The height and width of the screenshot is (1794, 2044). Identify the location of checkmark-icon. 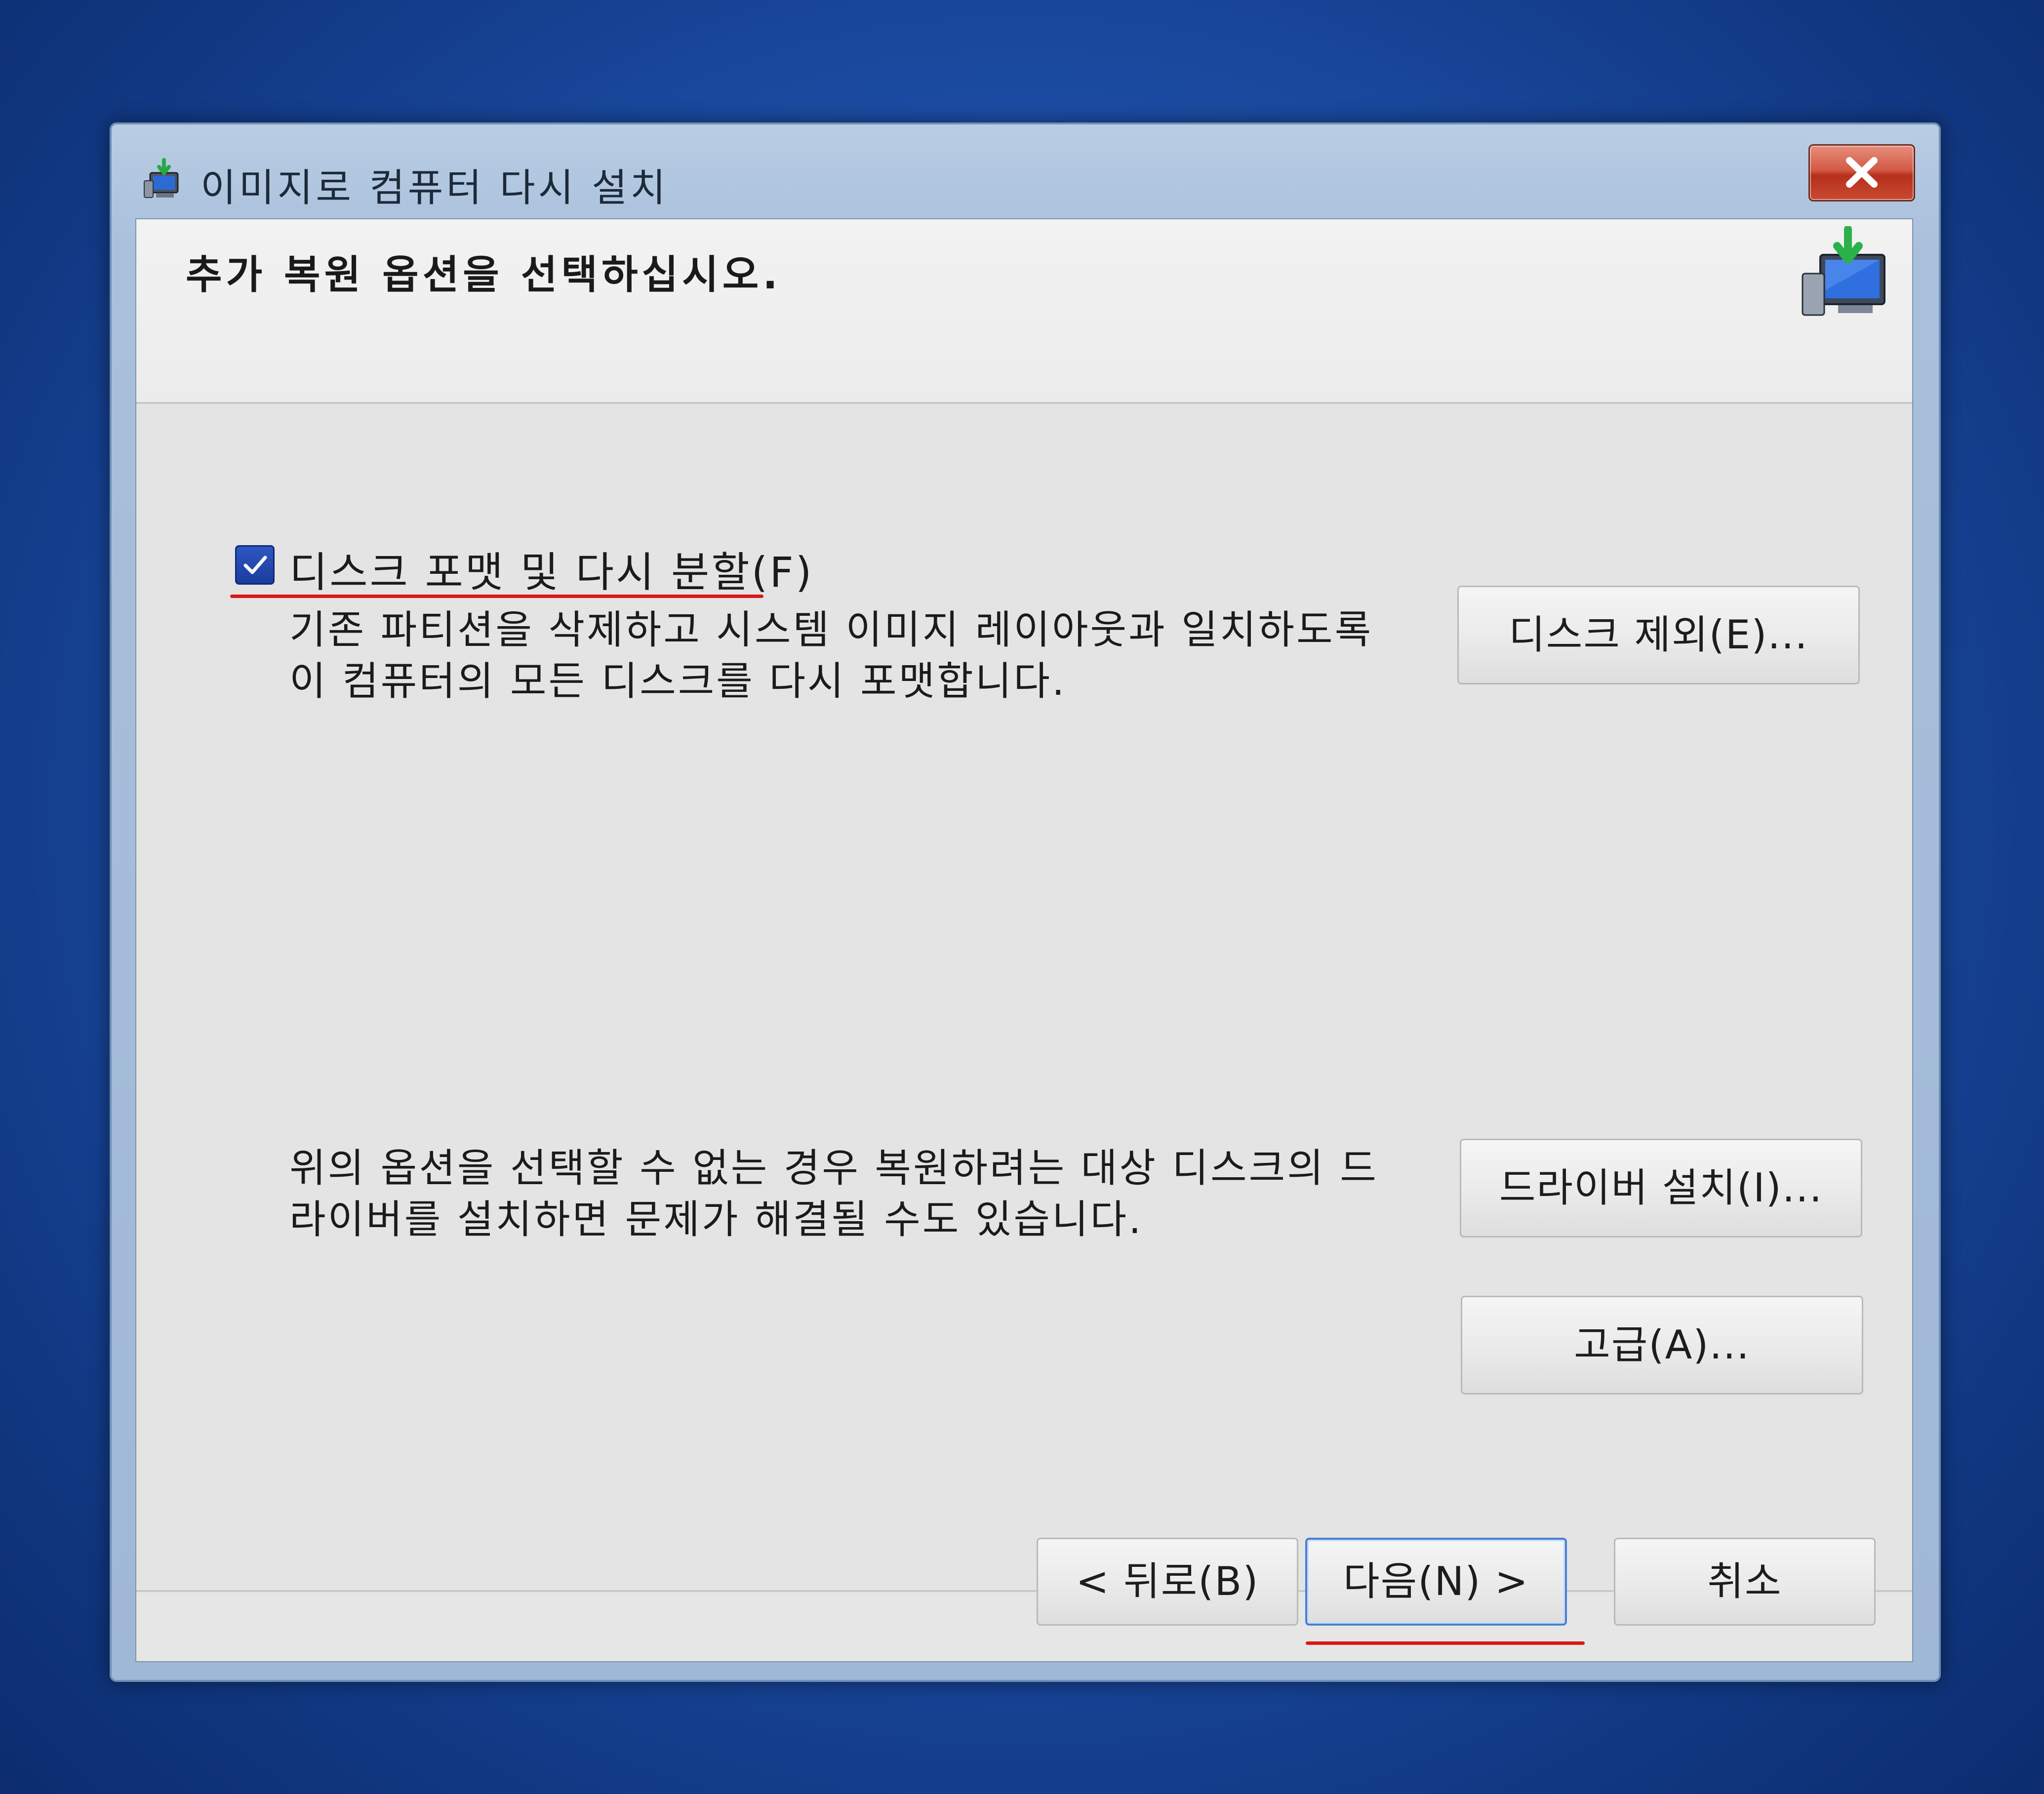
(255, 565).